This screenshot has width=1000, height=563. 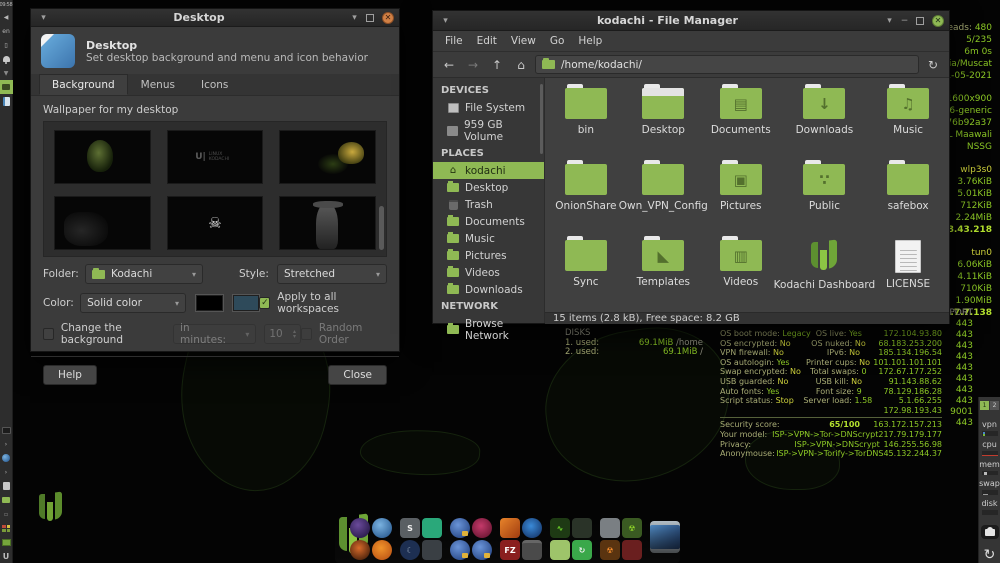 I want to click on wallpaper-scrollbar, so click(x=381, y=228).